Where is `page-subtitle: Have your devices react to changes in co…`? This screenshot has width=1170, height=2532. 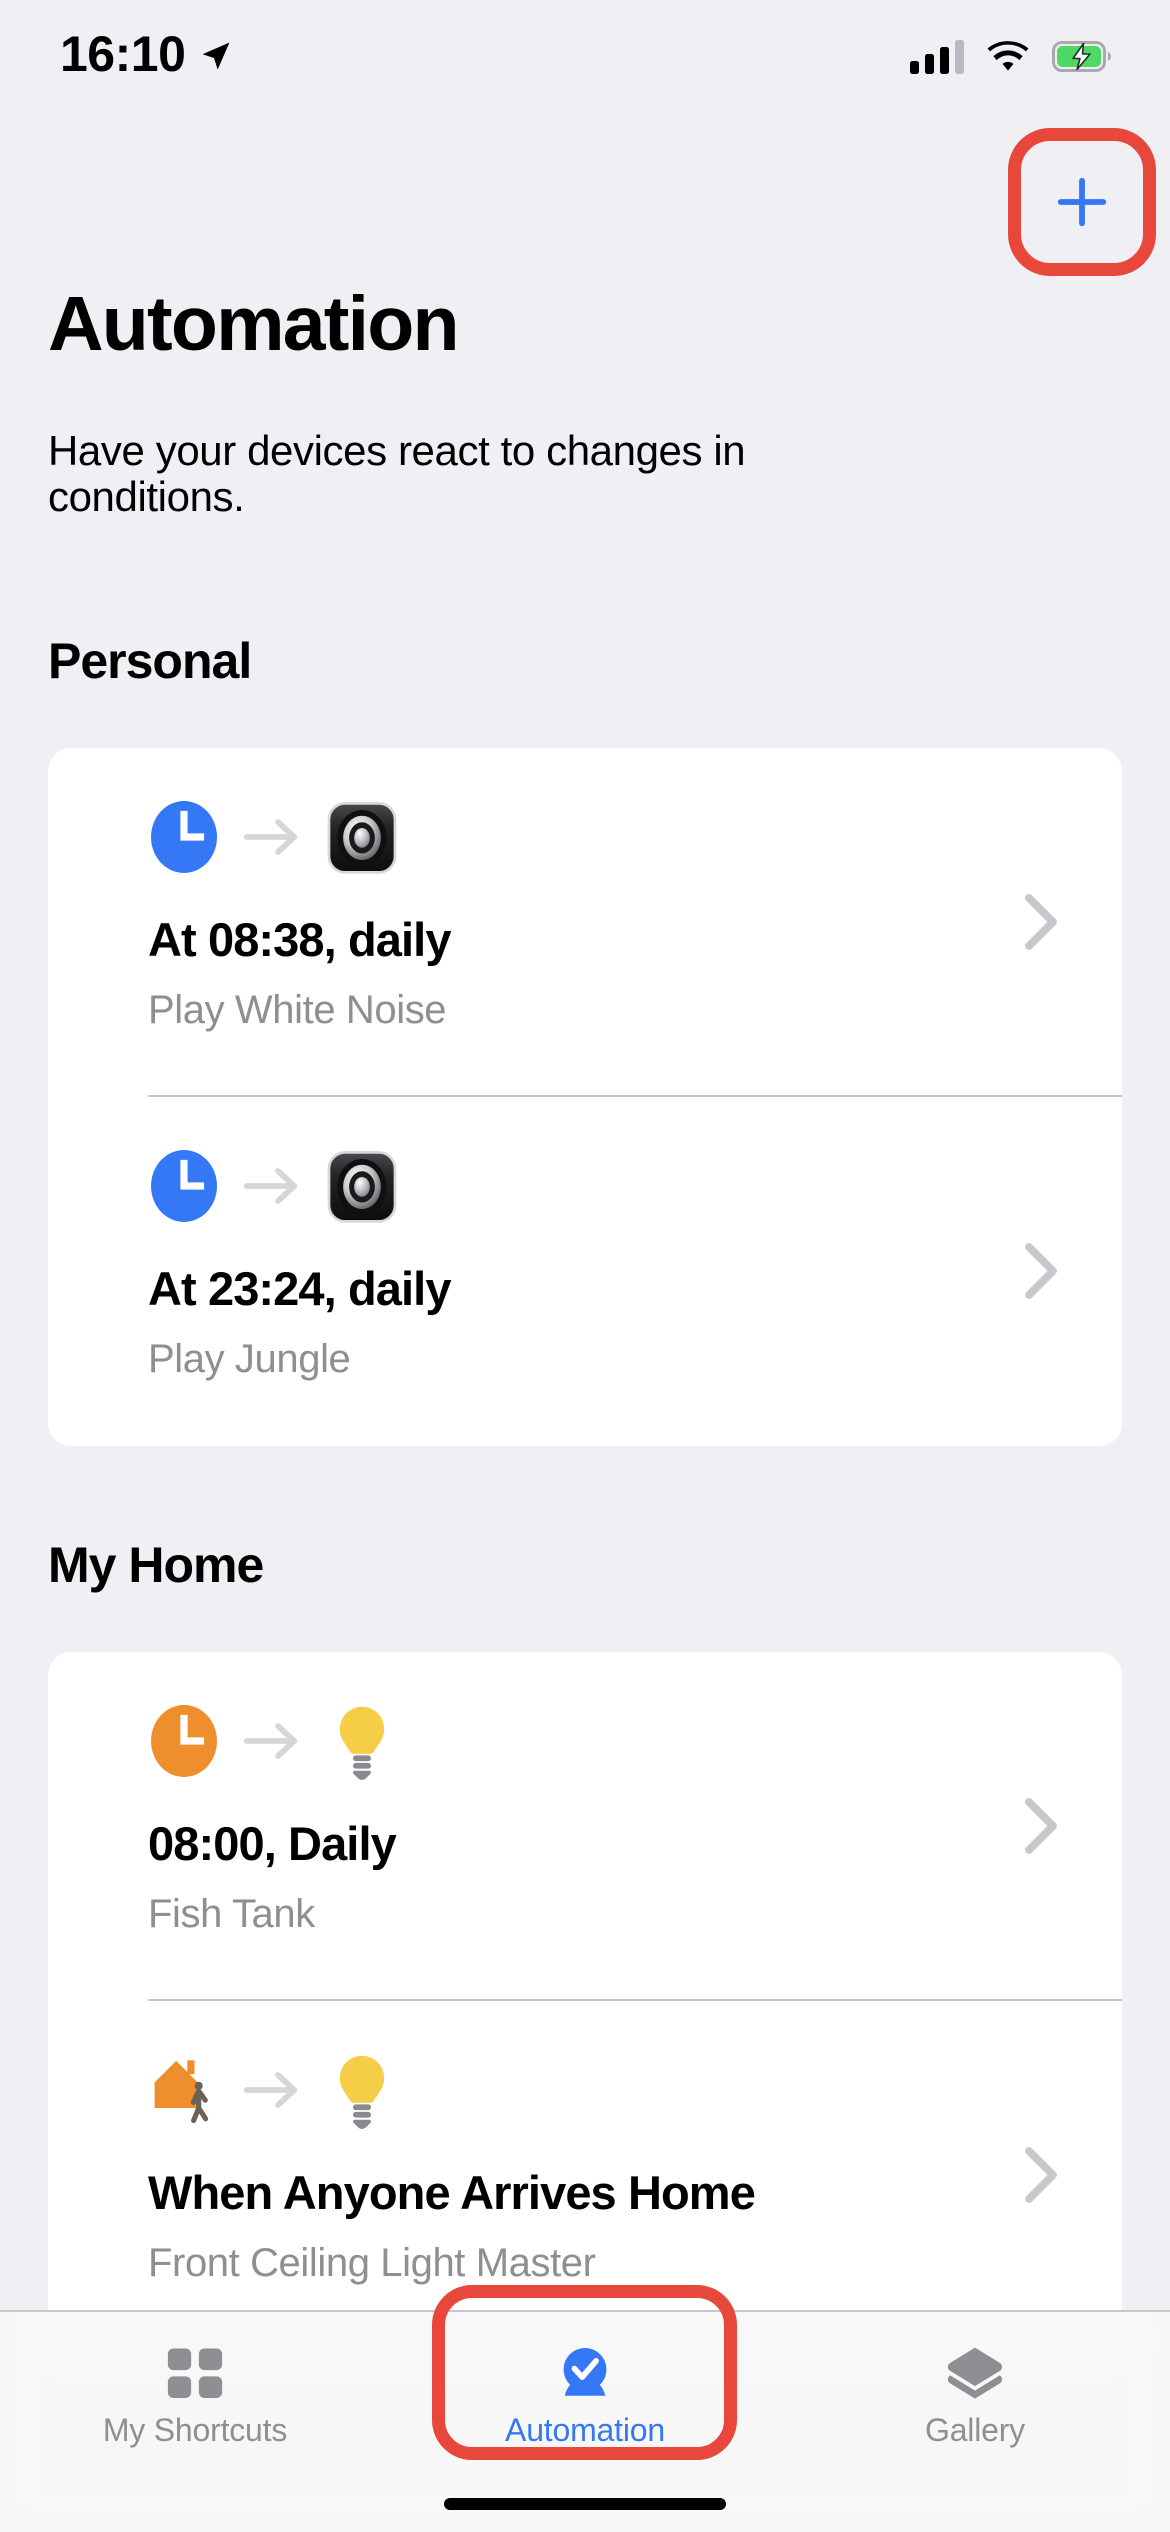 page-subtitle: Have your devices react to changes in co… is located at coordinates (397, 474).